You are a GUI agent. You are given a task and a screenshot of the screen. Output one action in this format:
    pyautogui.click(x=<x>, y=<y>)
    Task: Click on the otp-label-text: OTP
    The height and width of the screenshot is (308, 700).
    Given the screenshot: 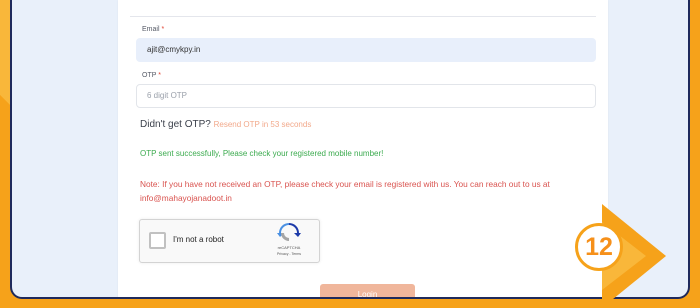 What is the action you would take?
    pyautogui.click(x=149, y=75)
    